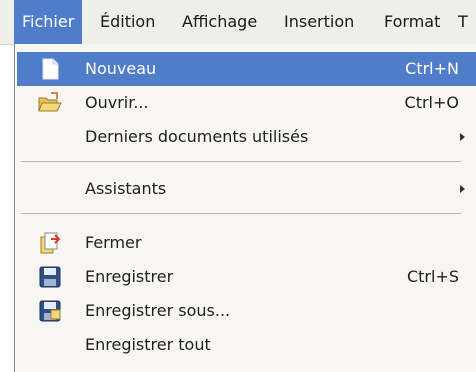  I want to click on menu-affichage: Affichage, so click(219, 22).